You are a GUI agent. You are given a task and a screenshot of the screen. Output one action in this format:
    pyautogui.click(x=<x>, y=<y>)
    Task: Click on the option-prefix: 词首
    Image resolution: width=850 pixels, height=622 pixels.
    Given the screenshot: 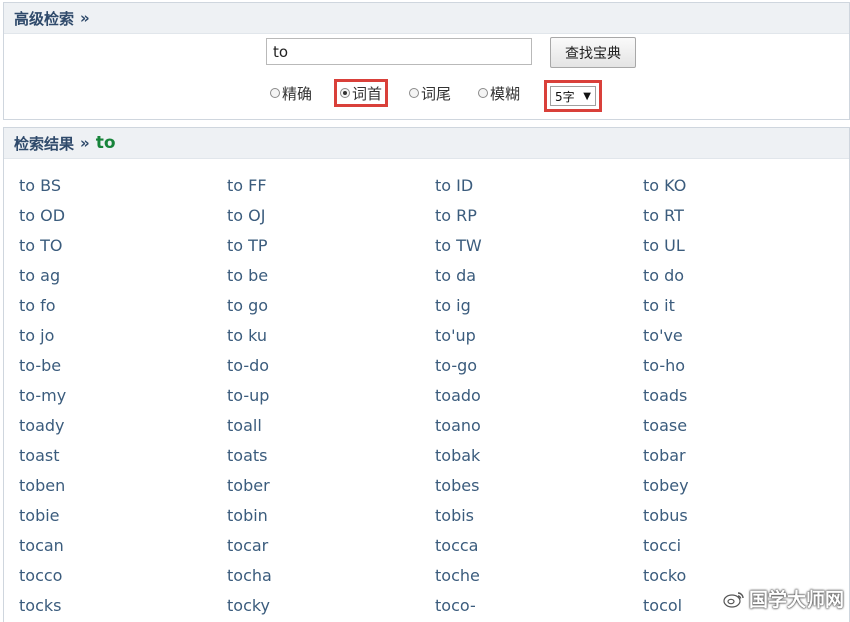 What is the action you would take?
    pyautogui.click(x=361, y=93)
    